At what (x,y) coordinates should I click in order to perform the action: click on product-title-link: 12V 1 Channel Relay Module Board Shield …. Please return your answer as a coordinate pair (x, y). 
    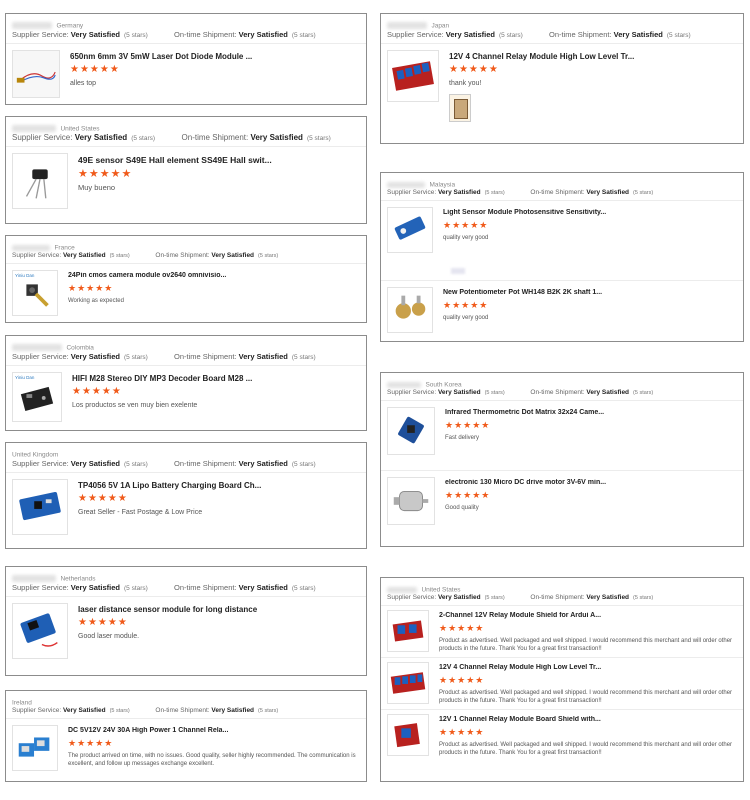
    Looking at the image, I should click on (588, 719).